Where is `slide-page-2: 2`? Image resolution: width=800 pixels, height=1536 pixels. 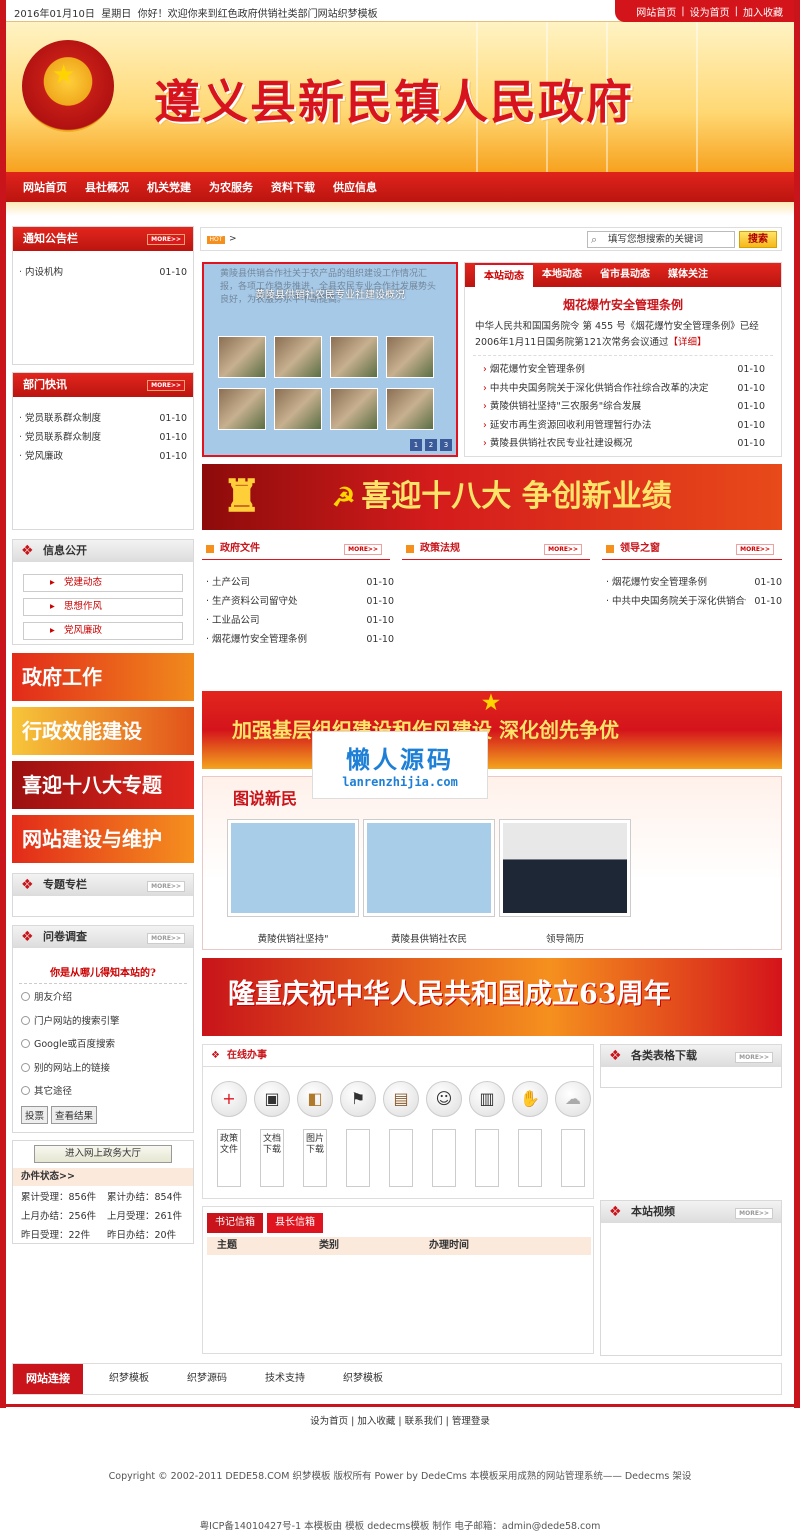
slide-page-2: 2 is located at coordinates (431, 445).